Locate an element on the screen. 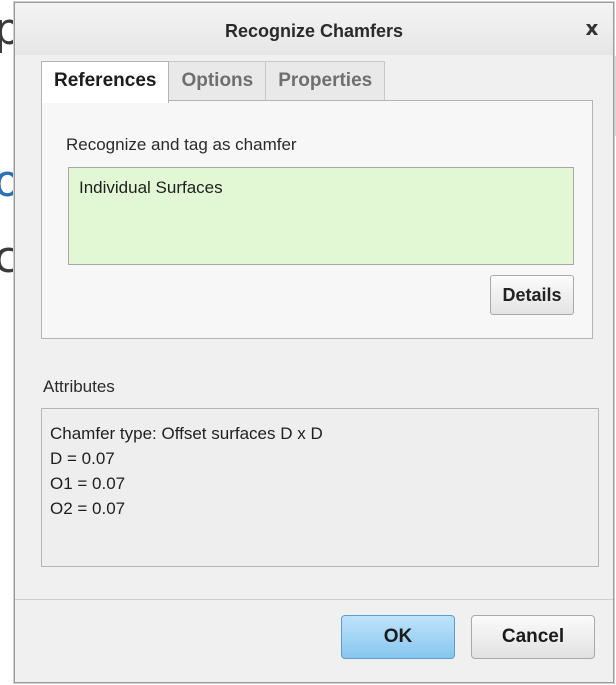 The height and width of the screenshot is (685, 616). close-icon: x is located at coordinates (592, 28).